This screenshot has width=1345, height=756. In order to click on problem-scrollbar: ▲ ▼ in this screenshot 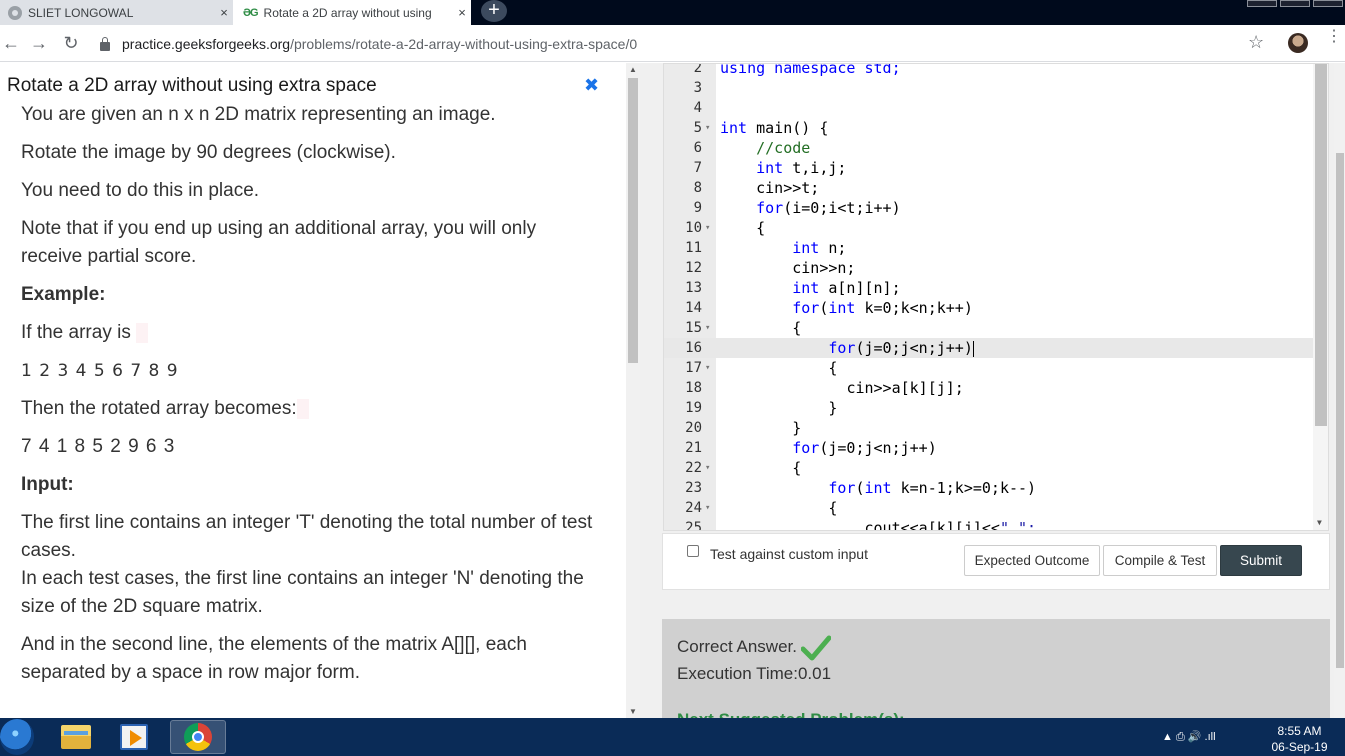, I will do `click(633, 390)`.